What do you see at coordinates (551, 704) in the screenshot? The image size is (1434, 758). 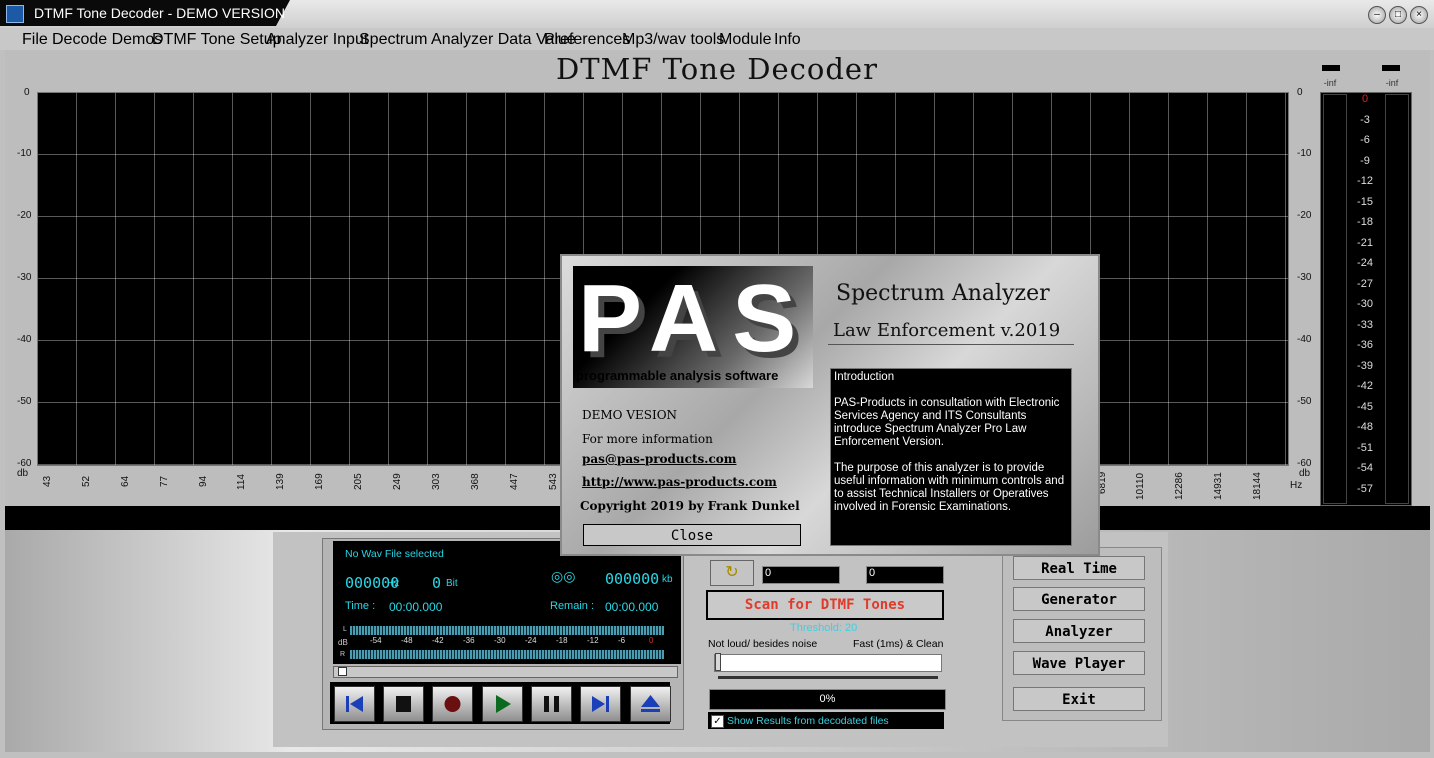 I see `pause-button` at bounding box center [551, 704].